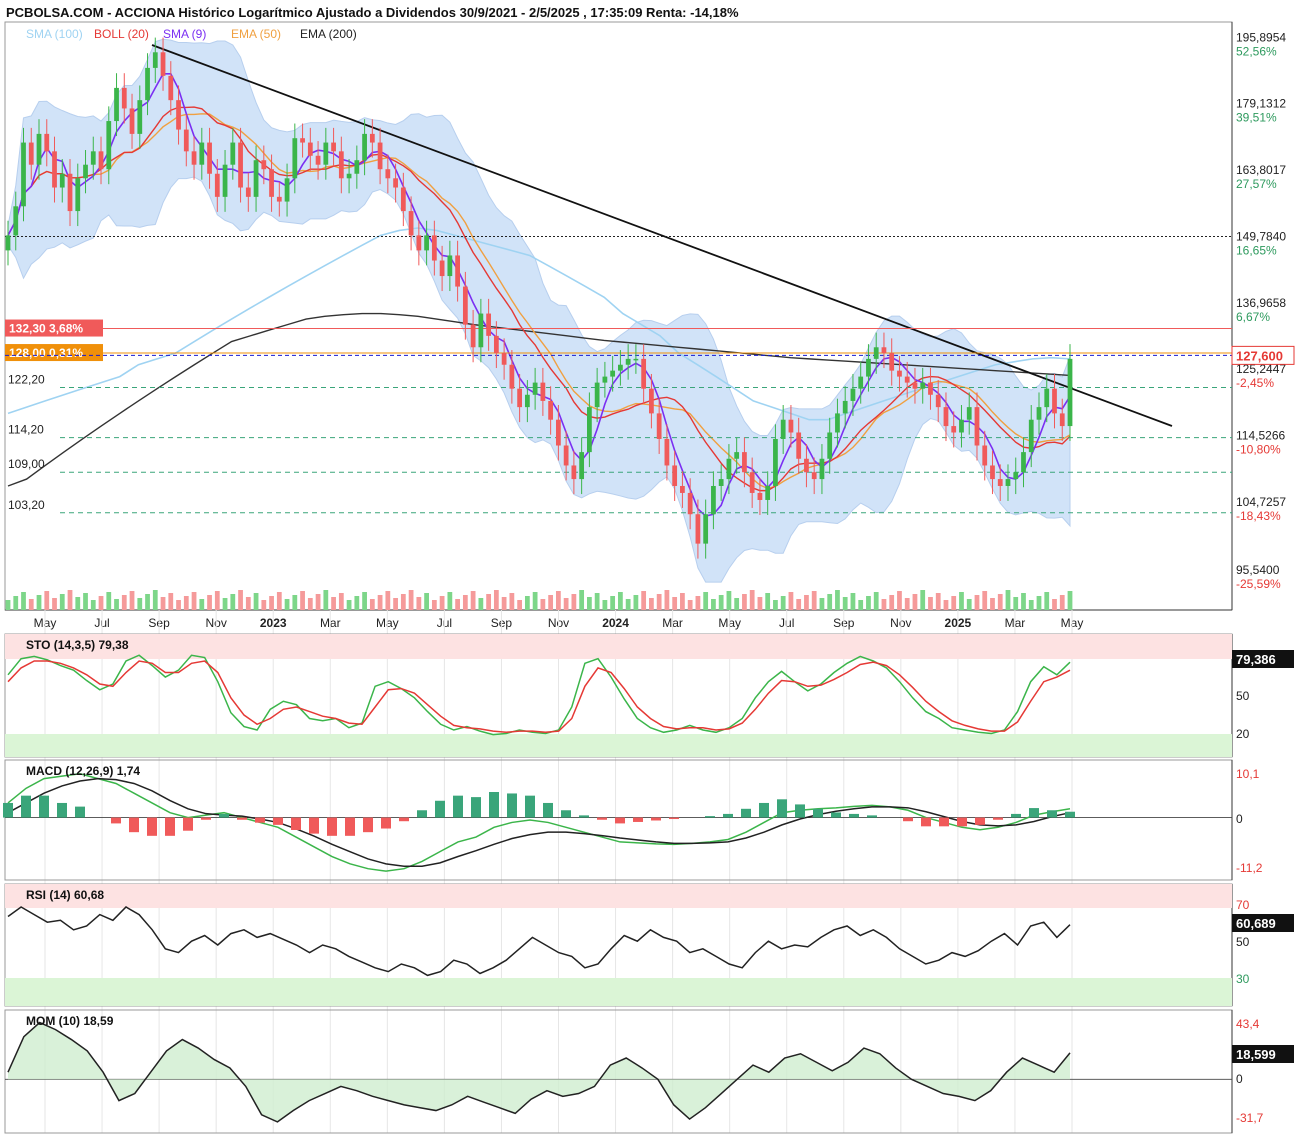 This screenshot has height=1138, width=1299. Describe the element at coordinates (1248, 1024) in the screenshot. I see `panel-tick-label: 43,4` at that location.